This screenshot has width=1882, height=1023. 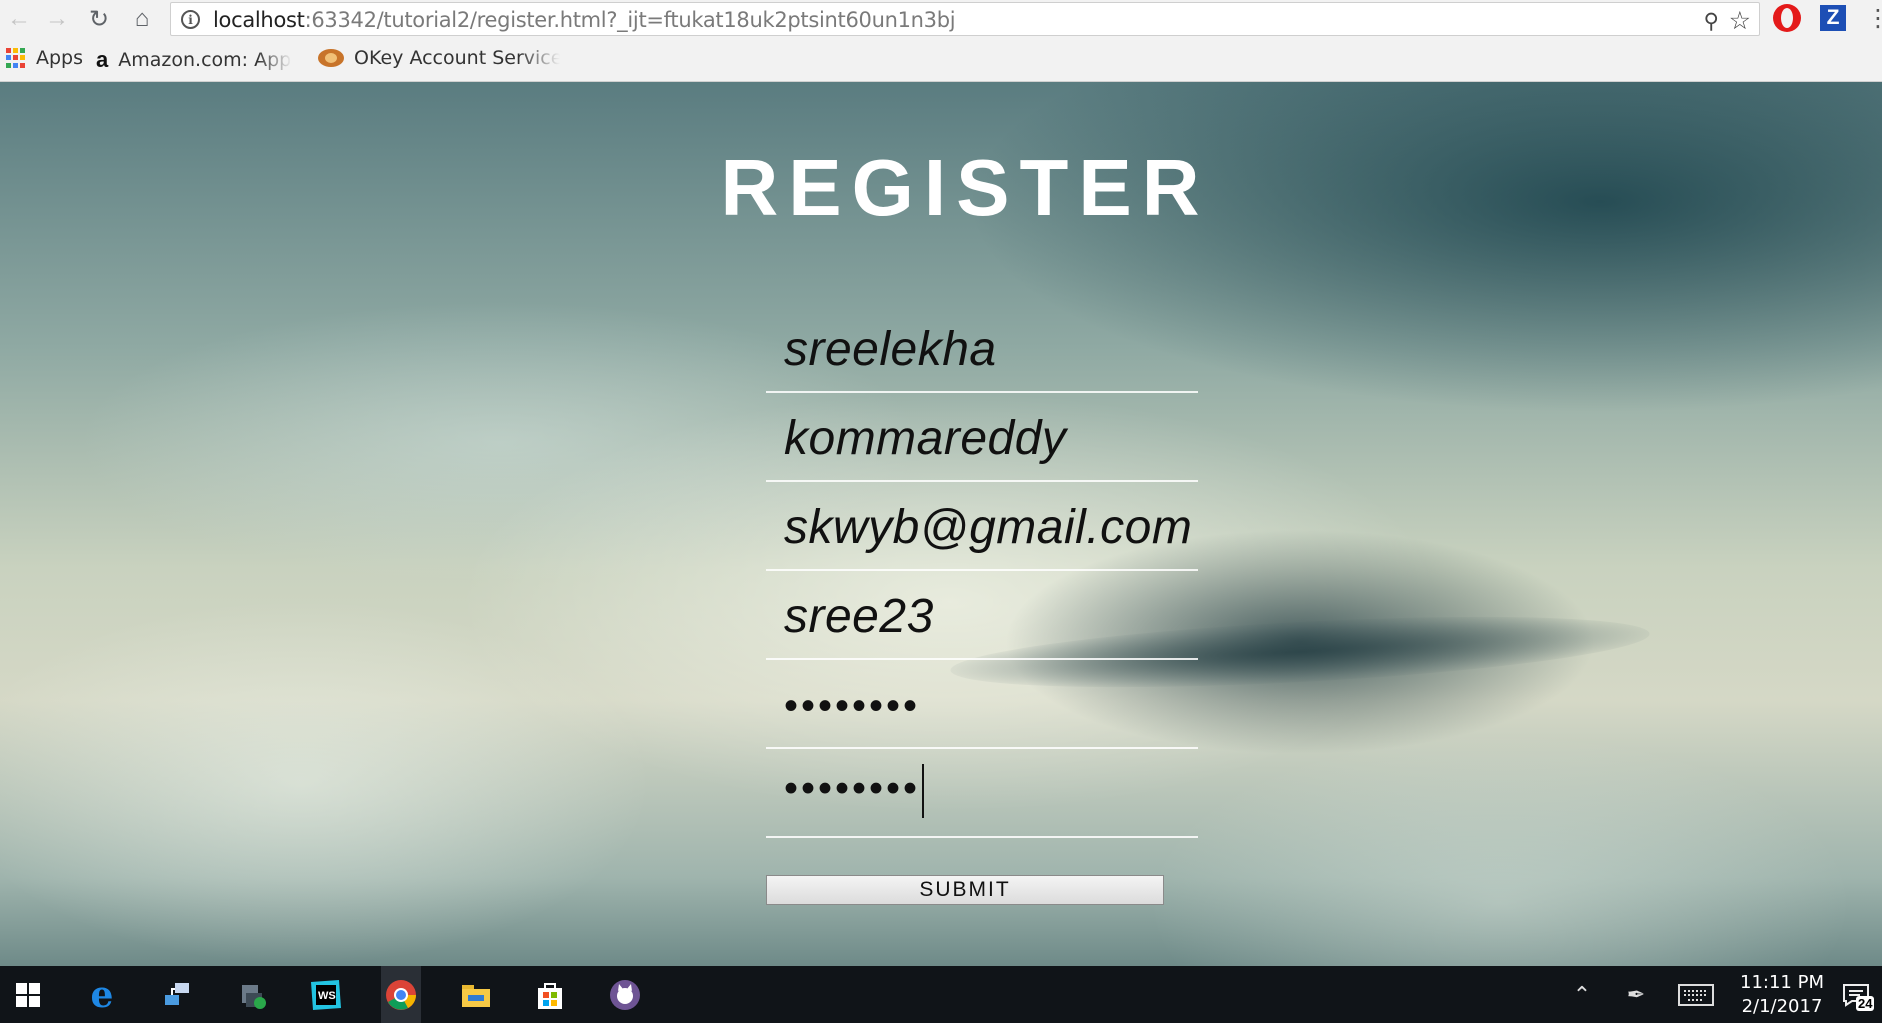 What do you see at coordinates (852, 788) in the screenshot?
I see `confirm-password-value: ••••••••` at bounding box center [852, 788].